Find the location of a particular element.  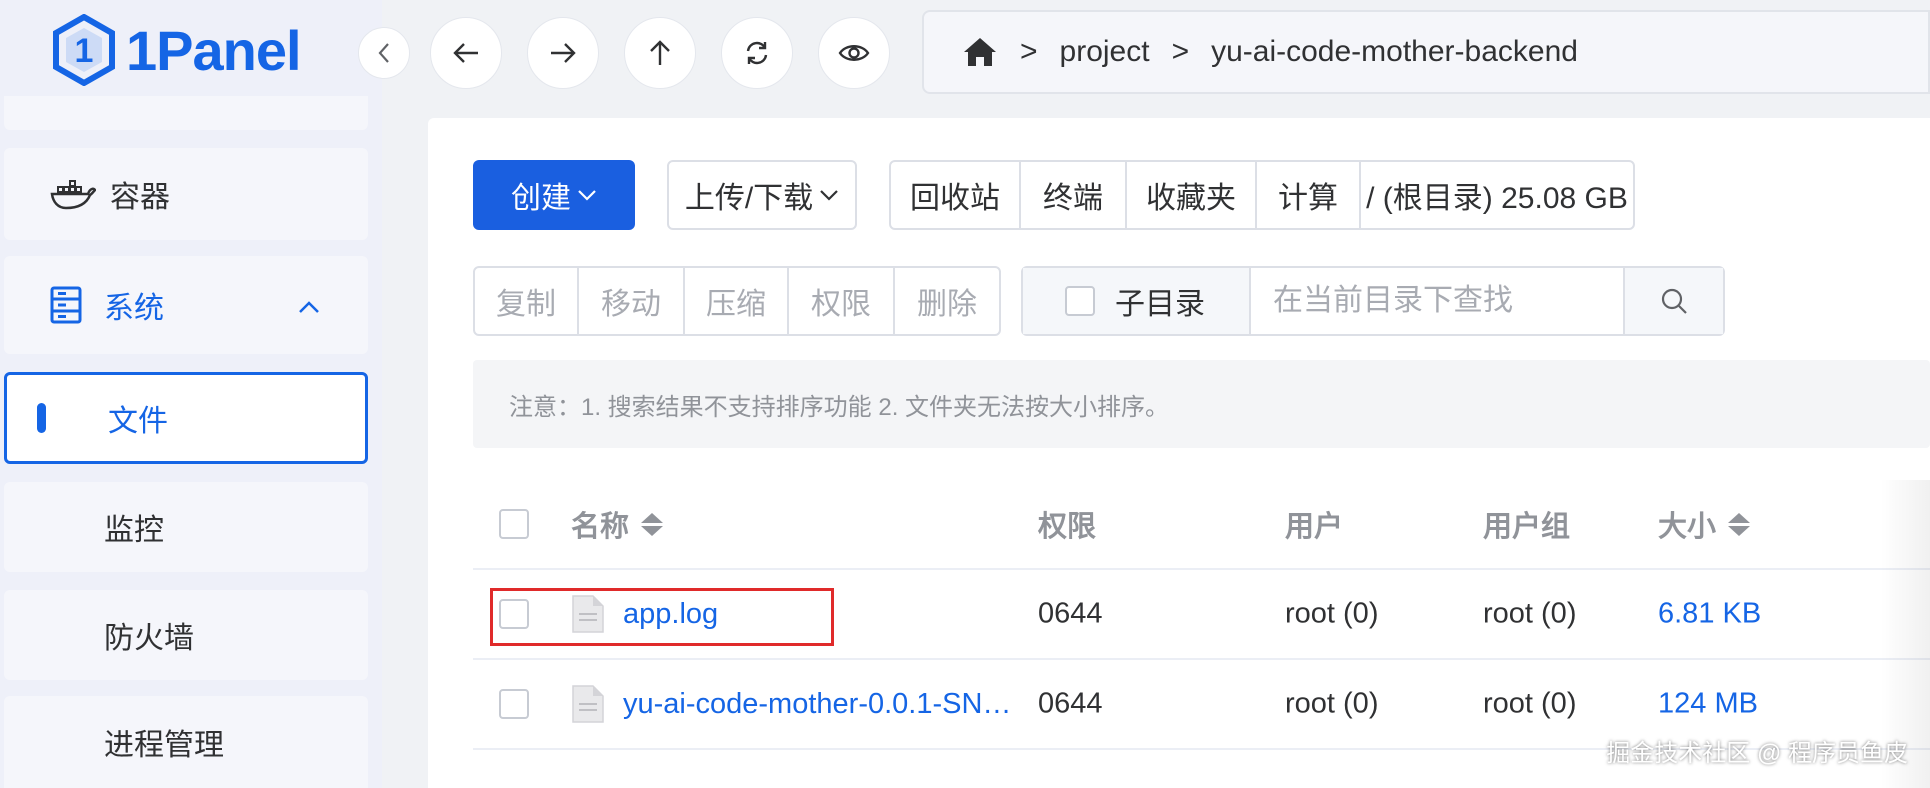

disk-usage-button: / (根目录) 25.08 GB is located at coordinates (1497, 195).